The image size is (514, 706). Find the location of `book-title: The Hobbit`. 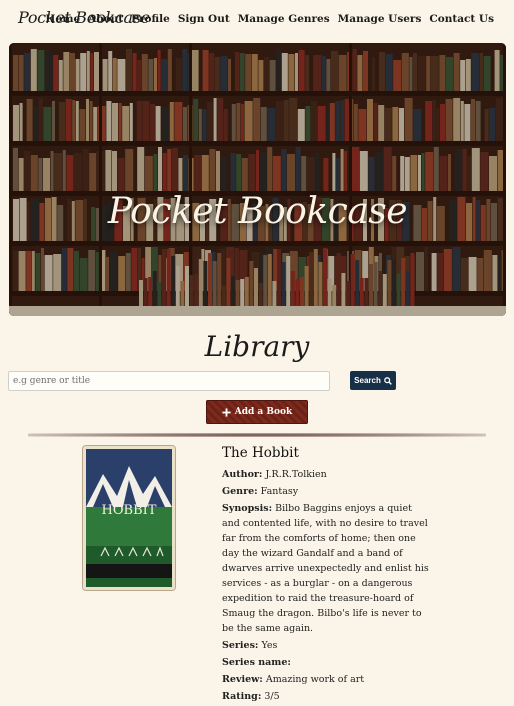

book-title: The Hobbit is located at coordinates (260, 453).